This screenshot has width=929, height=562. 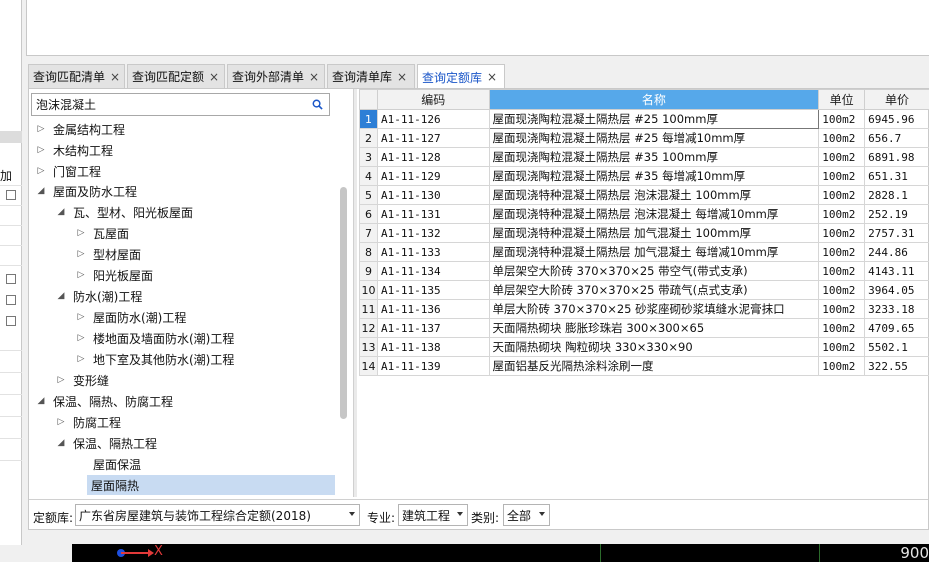 I want to click on cell-name: 屋面现浇陶粒混凝土隔热层 #35 100mm厚, so click(x=654, y=157).